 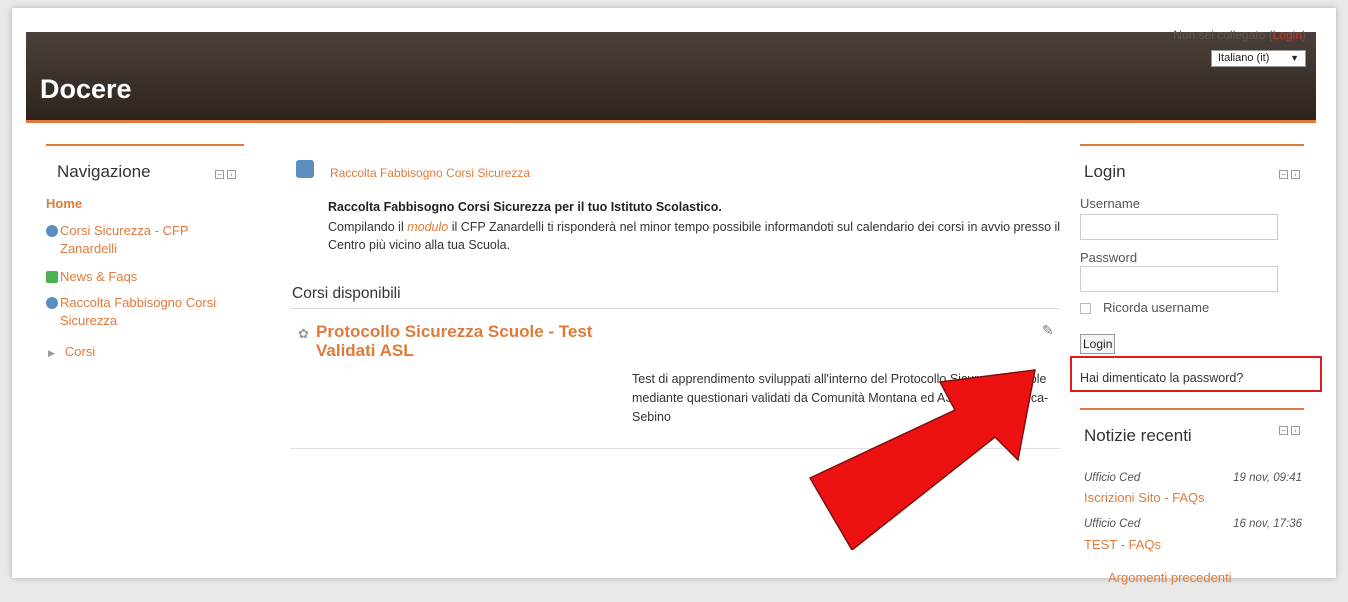 What do you see at coordinates (427, 227) in the screenshot?
I see `module-word-link: modulo` at bounding box center [427, 227].